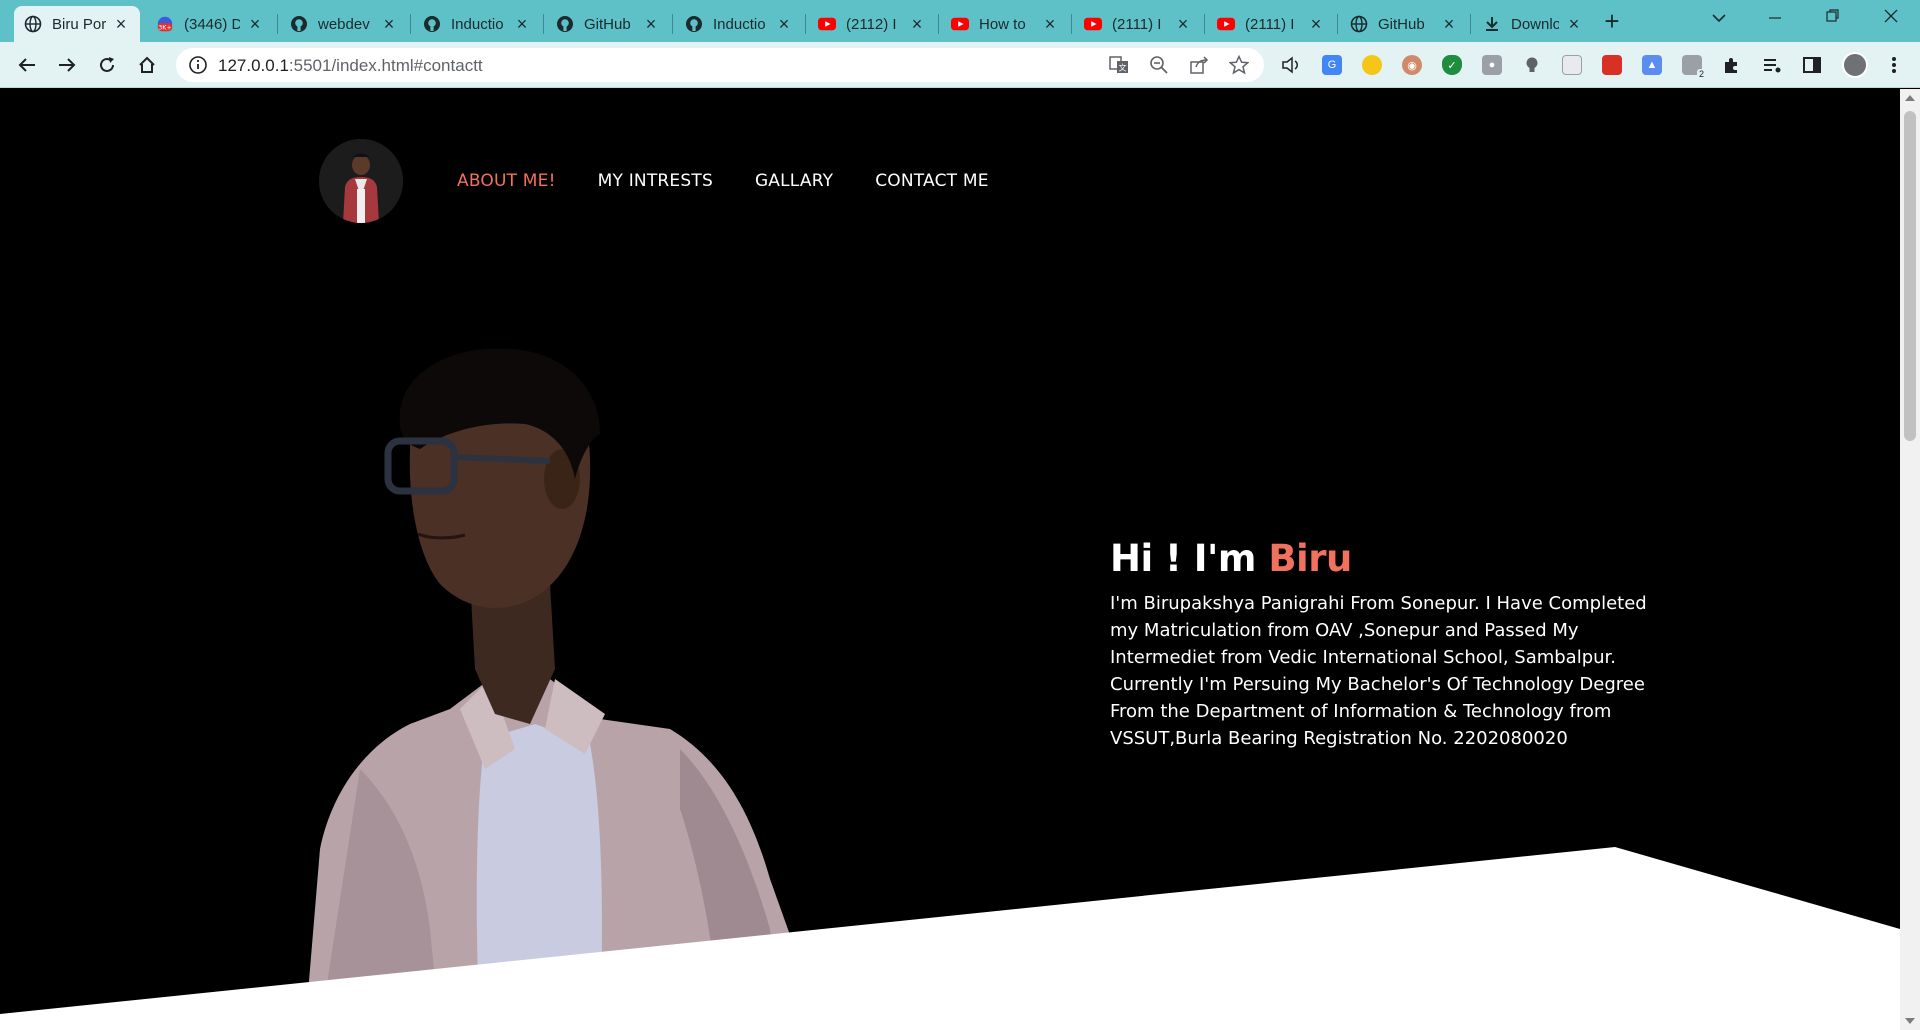 Image resolution: width=1920 pixels, height=1030 pixels. I want to click on svg-text: 文, so click(1123, 68).